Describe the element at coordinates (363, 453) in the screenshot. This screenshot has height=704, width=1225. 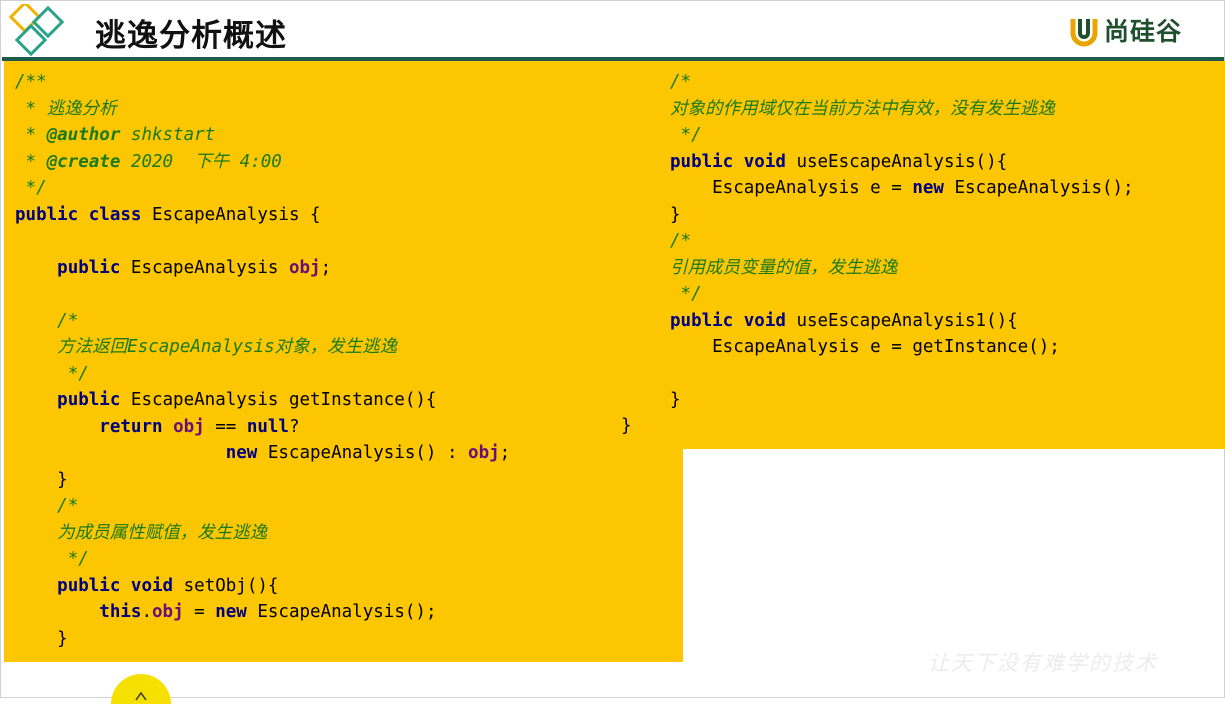
I see `code-token: EscapeAnalysis() :` at that location.